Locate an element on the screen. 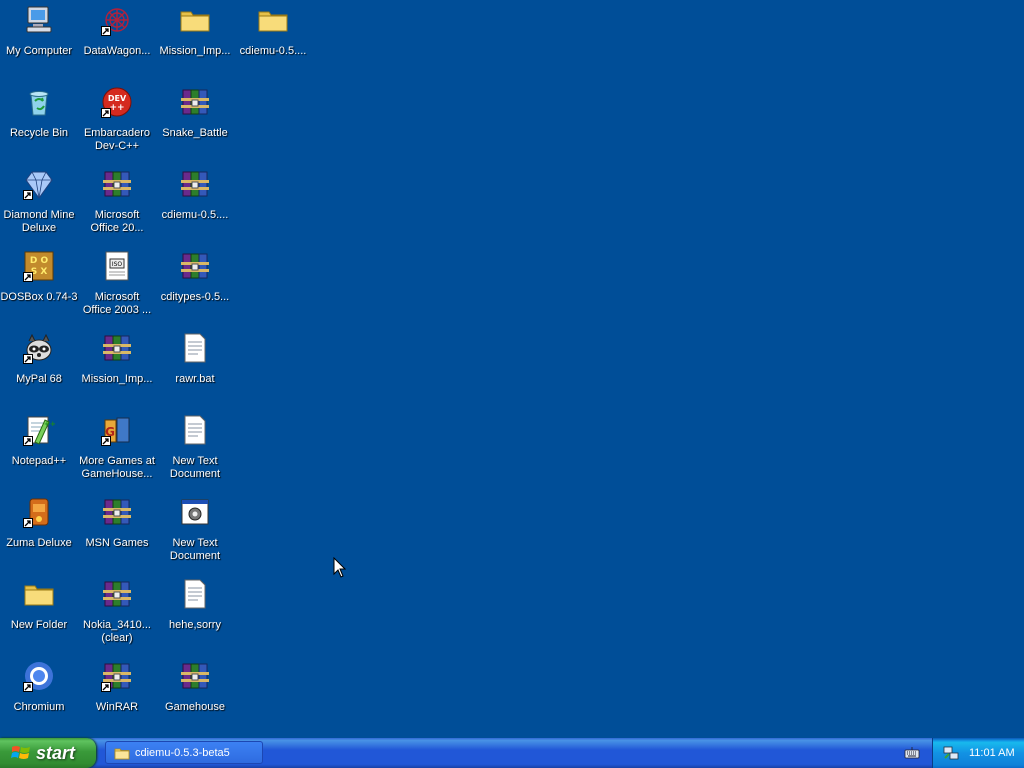  desktop-icon: Zuma Deluxe is located at coordinates (39, 532).